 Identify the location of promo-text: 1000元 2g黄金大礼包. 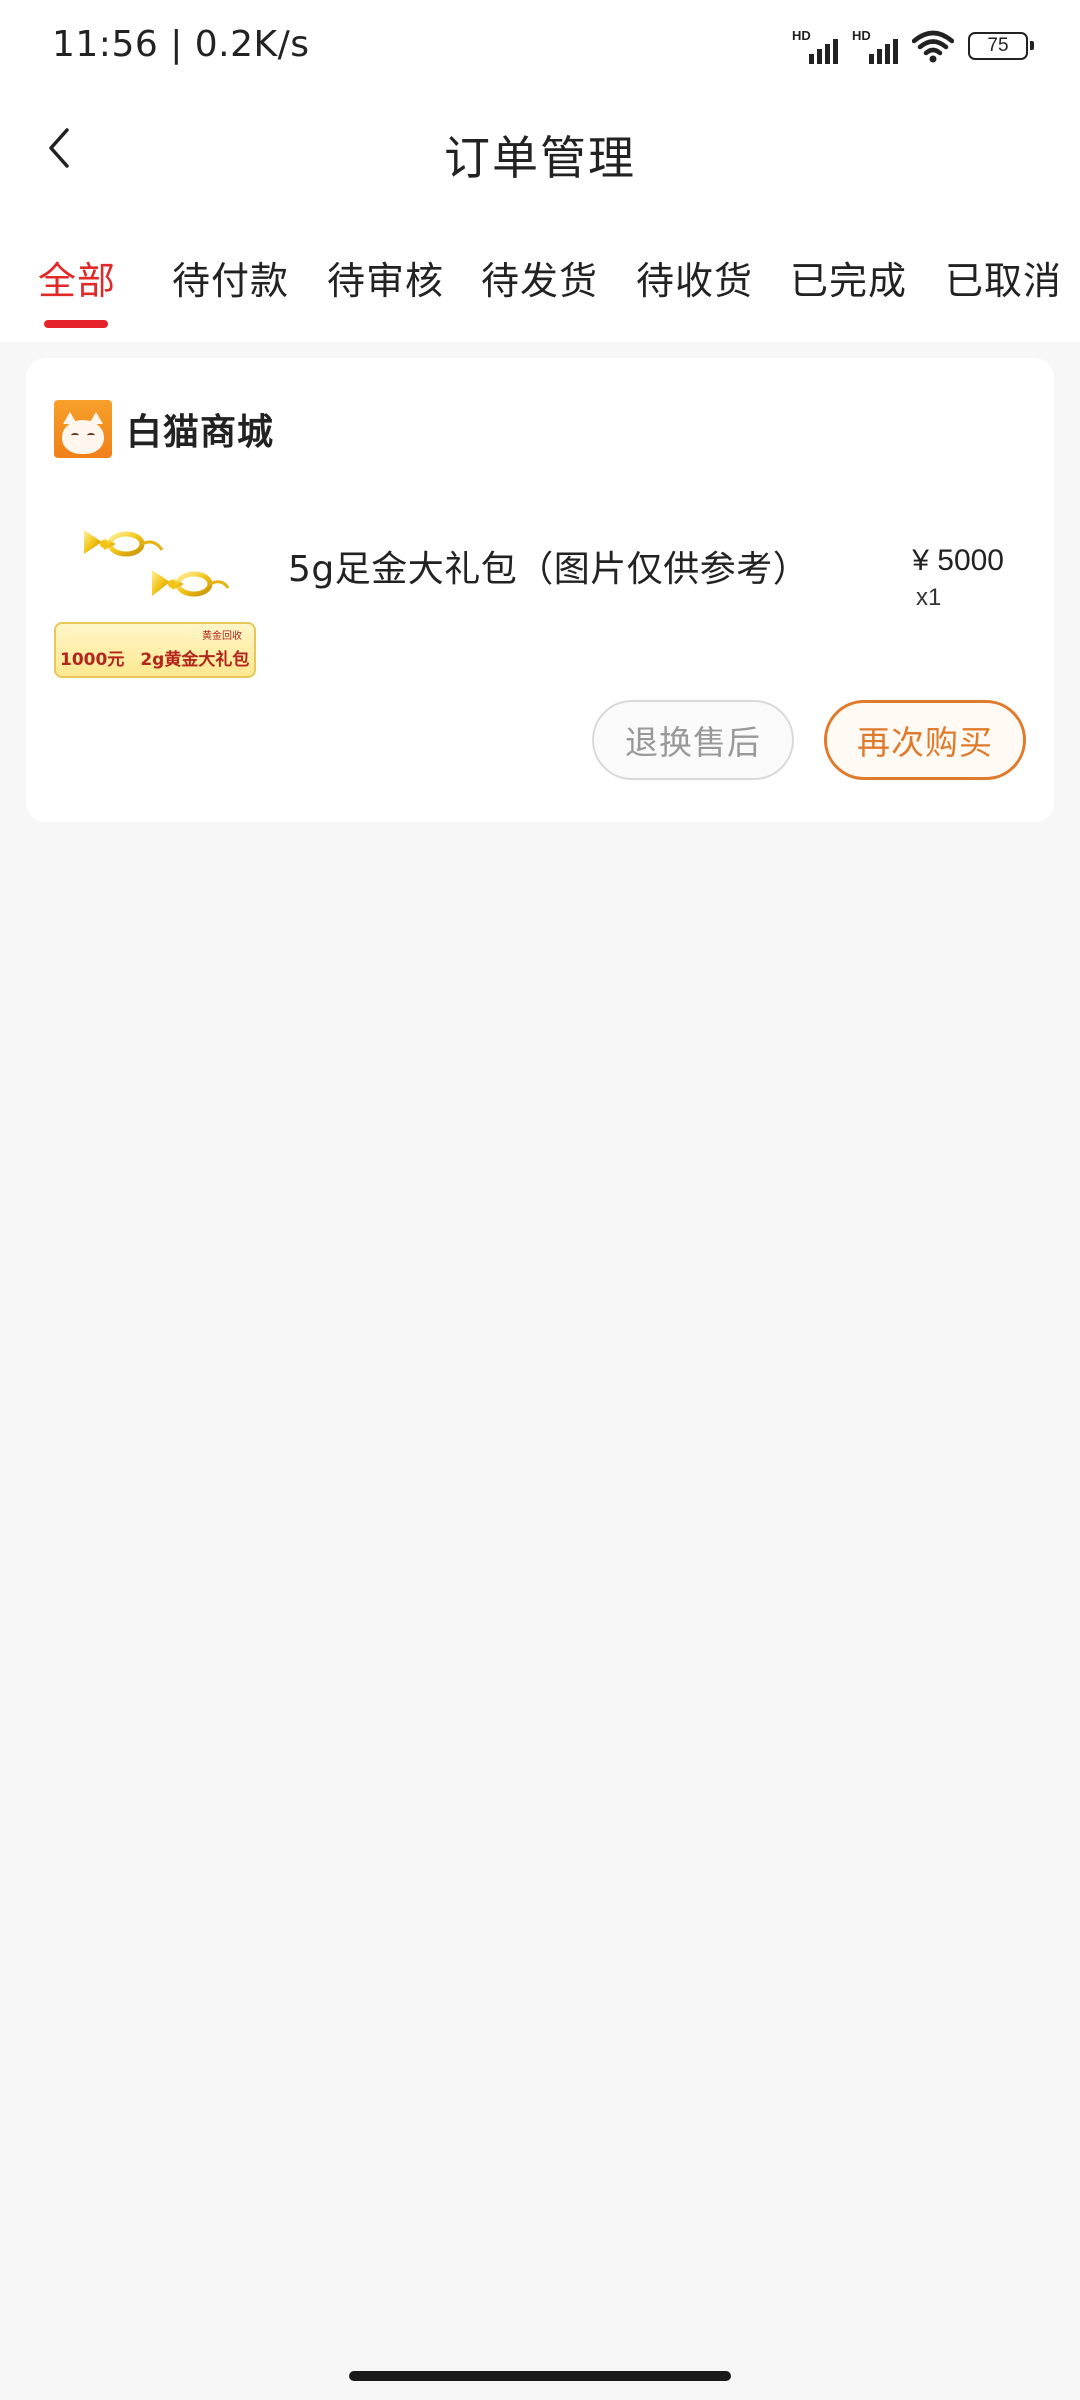
(154, 657).